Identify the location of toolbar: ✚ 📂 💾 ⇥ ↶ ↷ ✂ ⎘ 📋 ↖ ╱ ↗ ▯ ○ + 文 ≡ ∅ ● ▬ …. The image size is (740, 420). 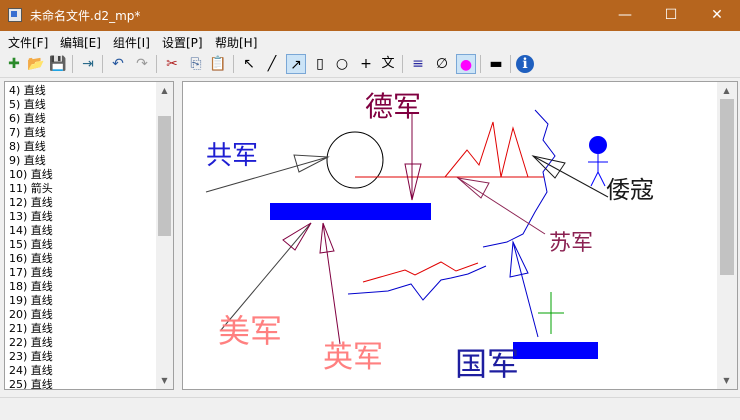
(370, 64).